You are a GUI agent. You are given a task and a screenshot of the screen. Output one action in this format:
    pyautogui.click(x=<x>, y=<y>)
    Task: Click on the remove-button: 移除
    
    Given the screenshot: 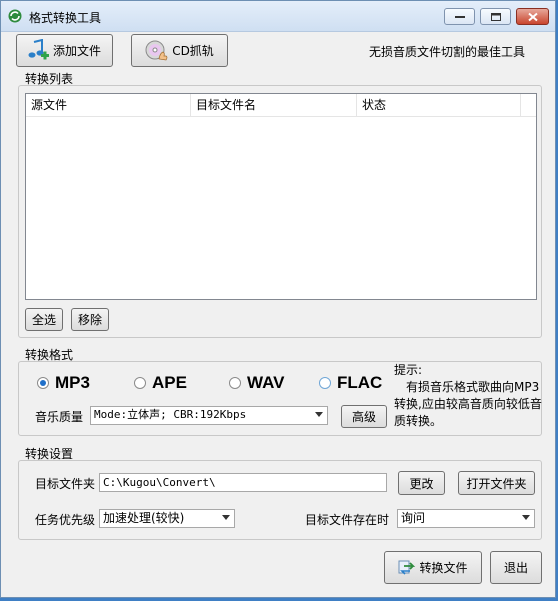 What is the action you would take?
    pyautogui.click(x=90, y=319)
    